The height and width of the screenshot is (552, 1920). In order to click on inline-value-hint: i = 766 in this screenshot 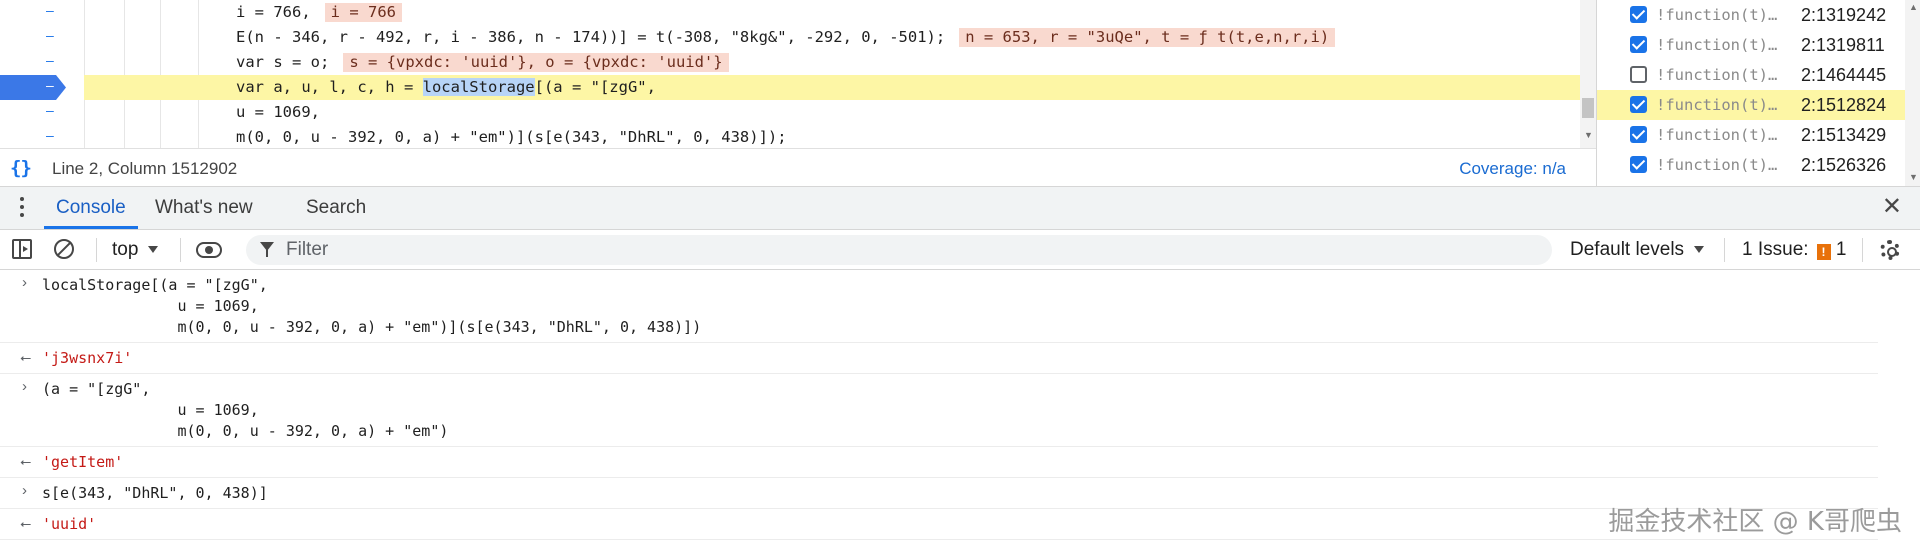, I will do `click(363, 12)`.